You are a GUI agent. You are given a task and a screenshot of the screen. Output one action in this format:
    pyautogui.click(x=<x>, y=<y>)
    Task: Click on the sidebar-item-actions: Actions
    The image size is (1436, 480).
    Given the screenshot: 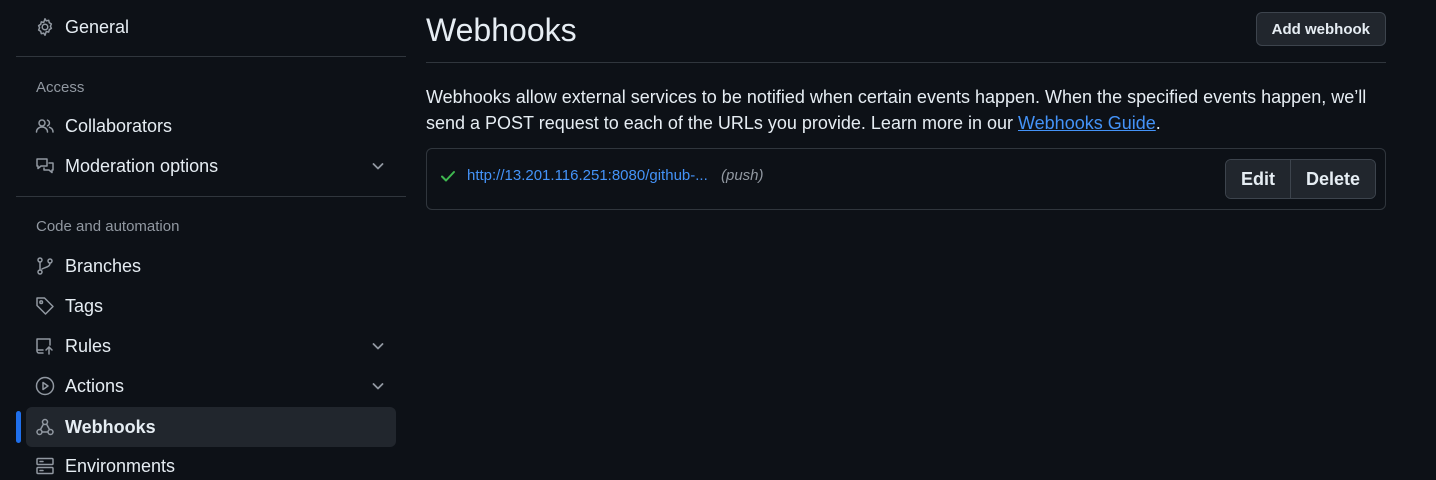 What is the action you would take?
    pyautogui.click(x=211, y=386)
    